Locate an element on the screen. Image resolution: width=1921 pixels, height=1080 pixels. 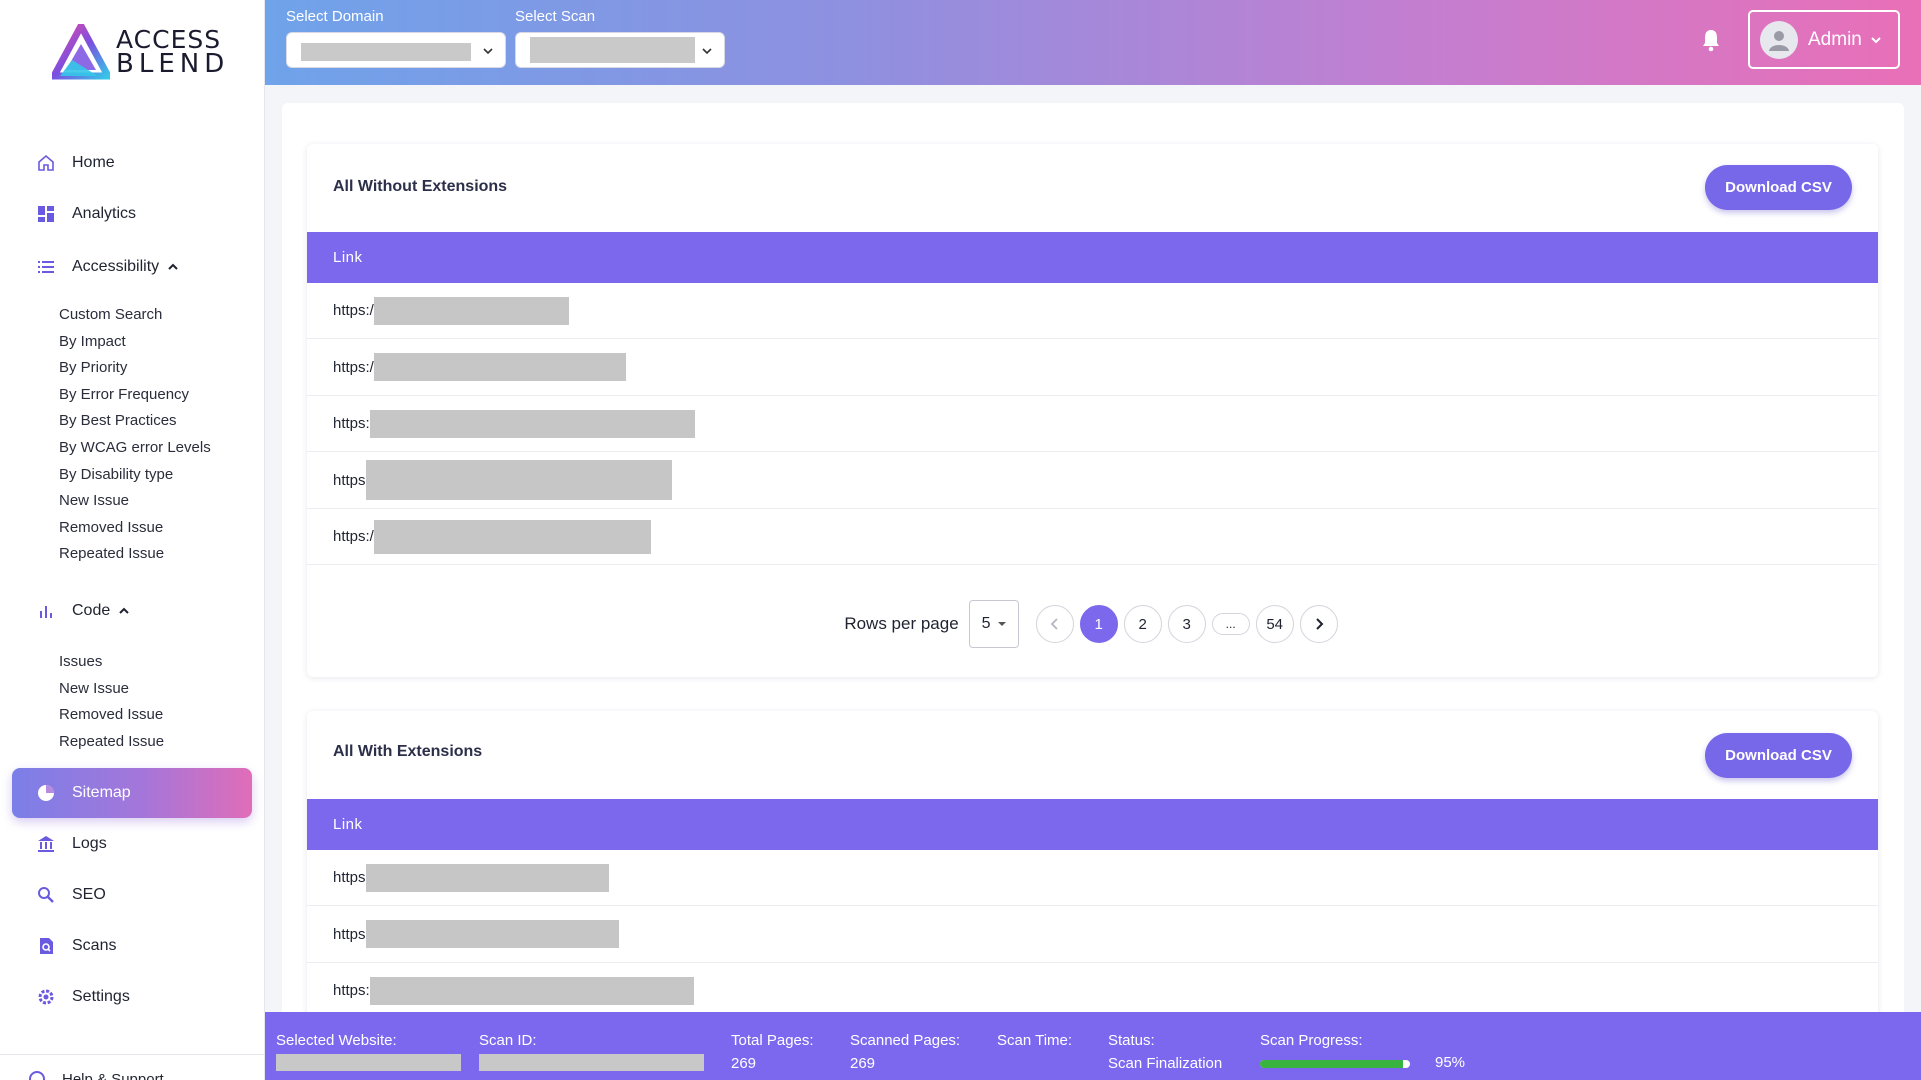
sidebar-subitem: By Best Practices is located at coordinates (118, 420).